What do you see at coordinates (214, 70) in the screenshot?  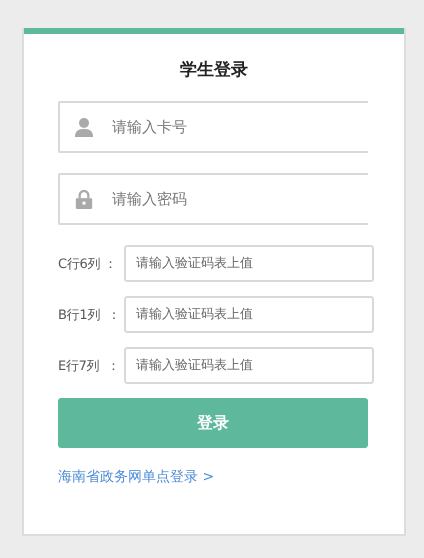 I see `form-title: 学生登录` at bounding box center [214, 70].